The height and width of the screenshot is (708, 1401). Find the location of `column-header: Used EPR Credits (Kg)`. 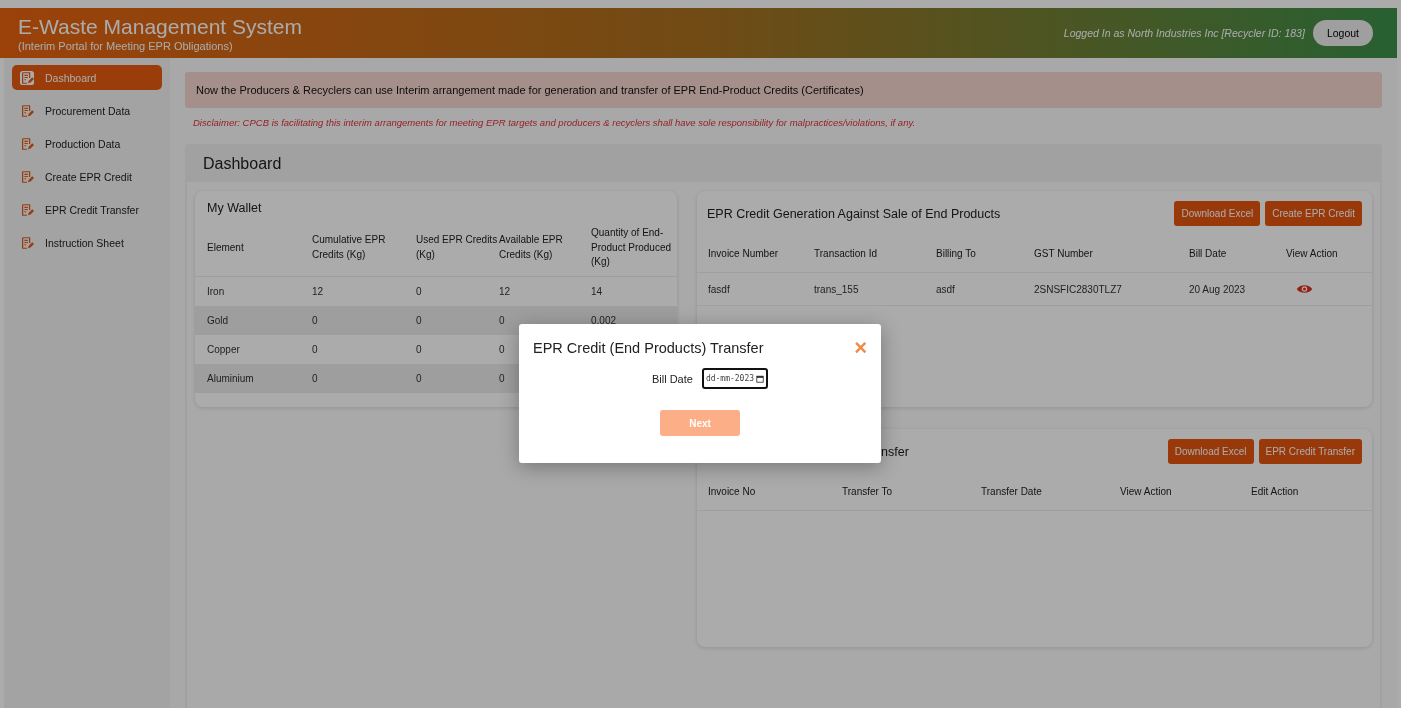

column-header: Used EPR Credits (Kg) is located at coordinates (457, 247).